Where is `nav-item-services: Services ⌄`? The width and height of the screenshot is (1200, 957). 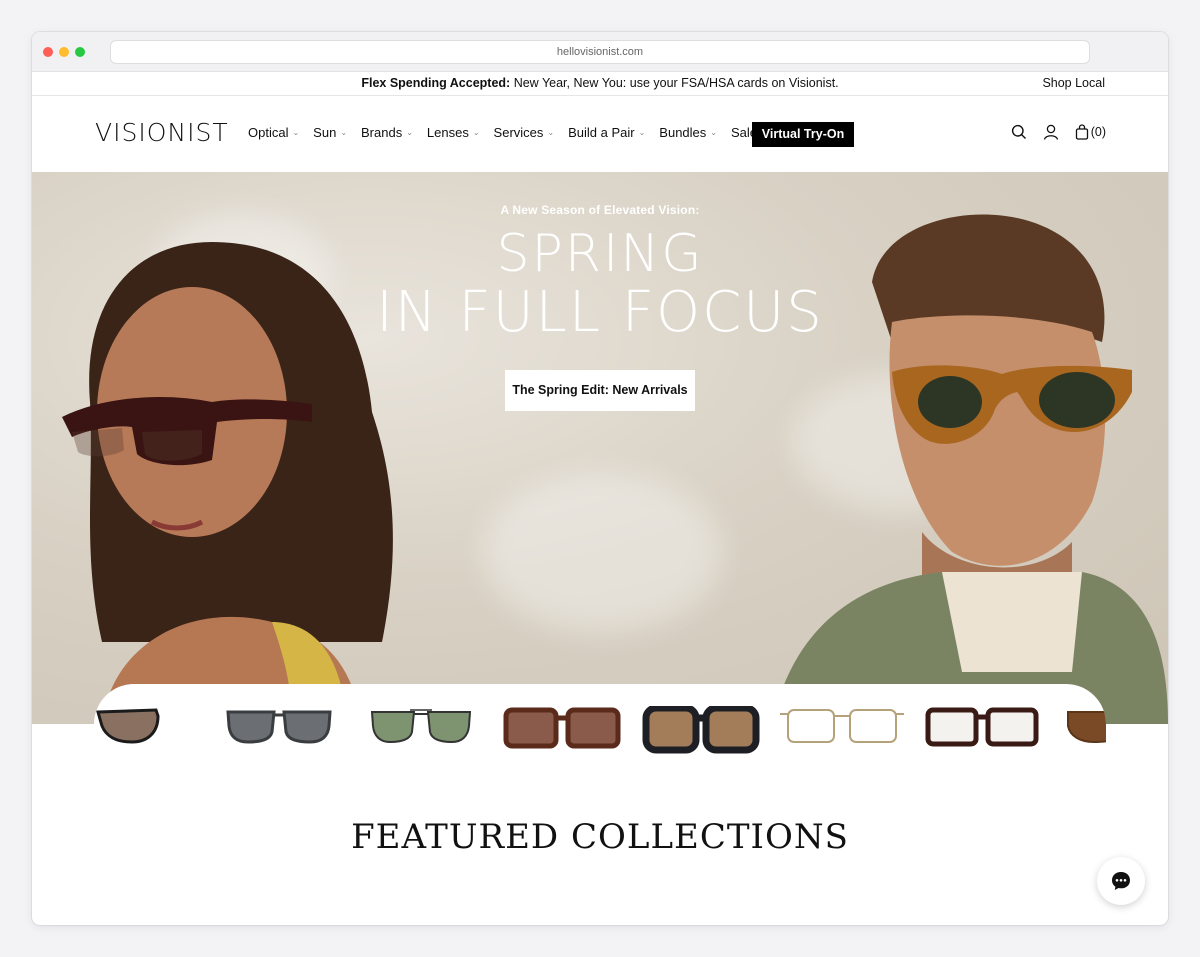 nav-item-services: Services ⌄ is located at coordinates (531, 132).